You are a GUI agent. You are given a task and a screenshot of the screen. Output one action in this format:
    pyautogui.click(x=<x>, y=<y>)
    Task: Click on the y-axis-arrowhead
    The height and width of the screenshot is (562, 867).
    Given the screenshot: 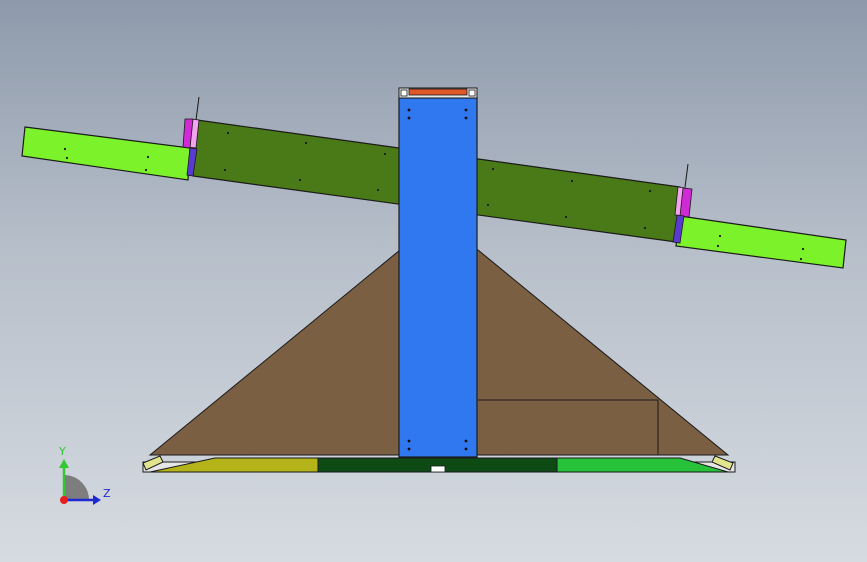 What is the action you would take?
    pyautogui.click(x=64, y=463)
    